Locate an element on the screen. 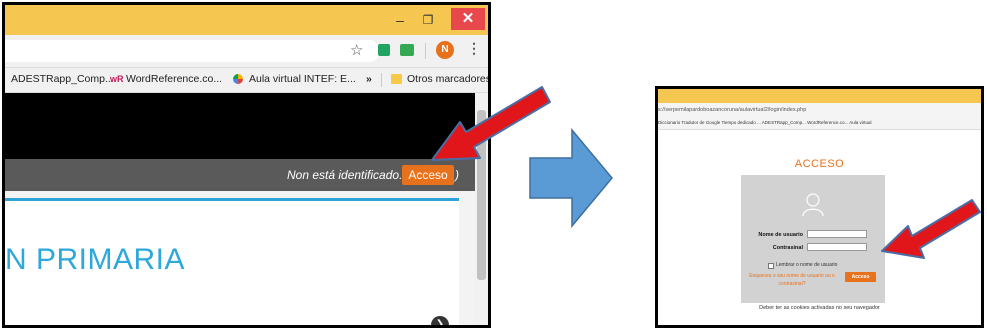  maximize-button: ❐ is located at coordinates (428, 20).